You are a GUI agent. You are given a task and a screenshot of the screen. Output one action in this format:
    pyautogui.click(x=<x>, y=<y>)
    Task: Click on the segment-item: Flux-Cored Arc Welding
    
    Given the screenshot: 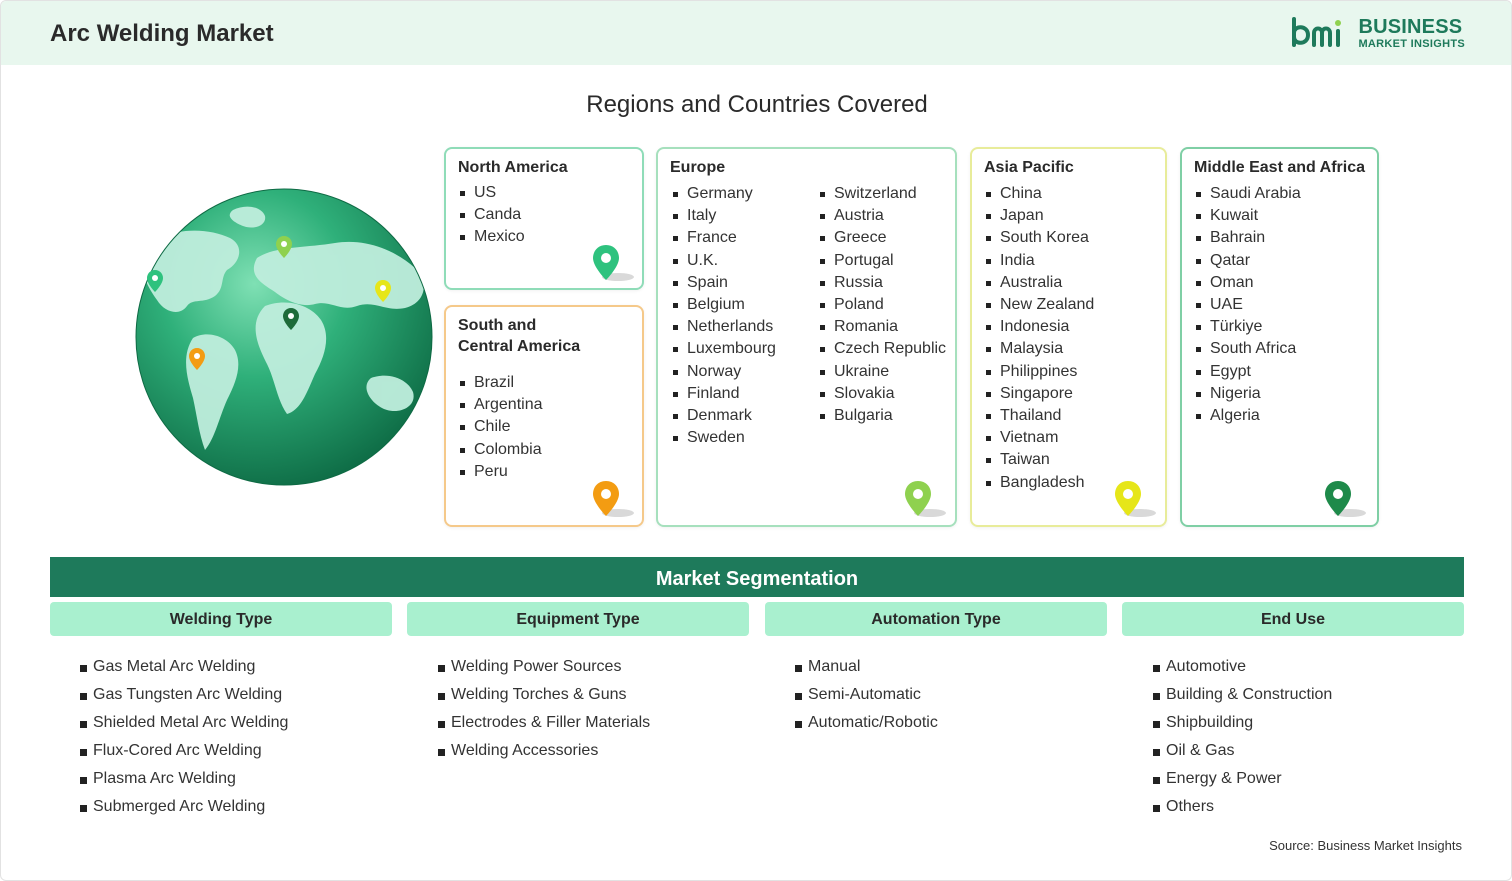 What is the action you would take?
    pyautogui.click(x=184, y=751)
    